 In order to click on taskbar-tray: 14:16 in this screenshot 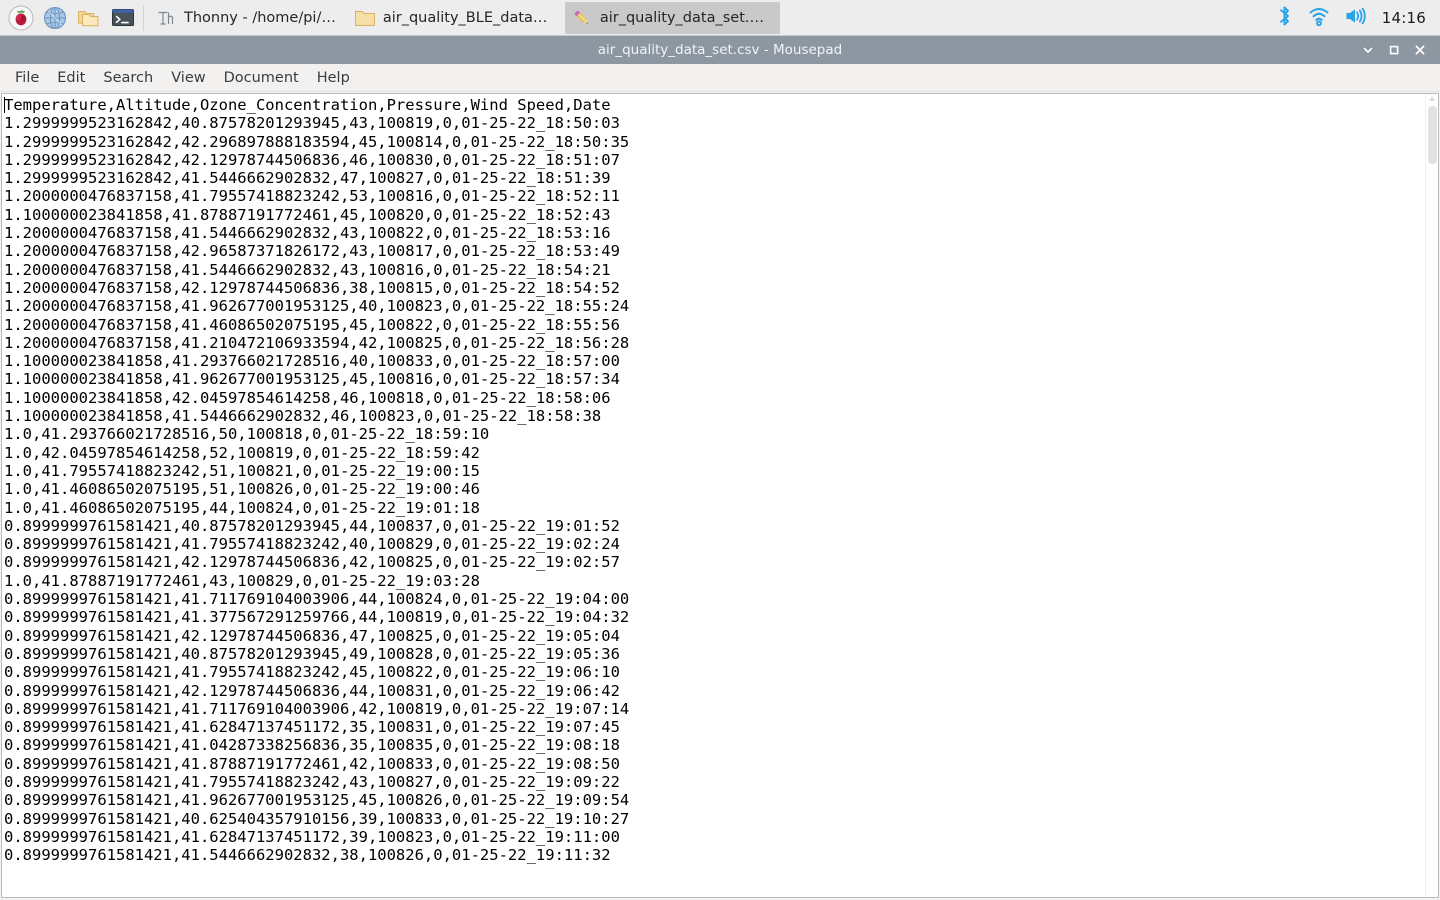, I will do `click(1354, 18)`.